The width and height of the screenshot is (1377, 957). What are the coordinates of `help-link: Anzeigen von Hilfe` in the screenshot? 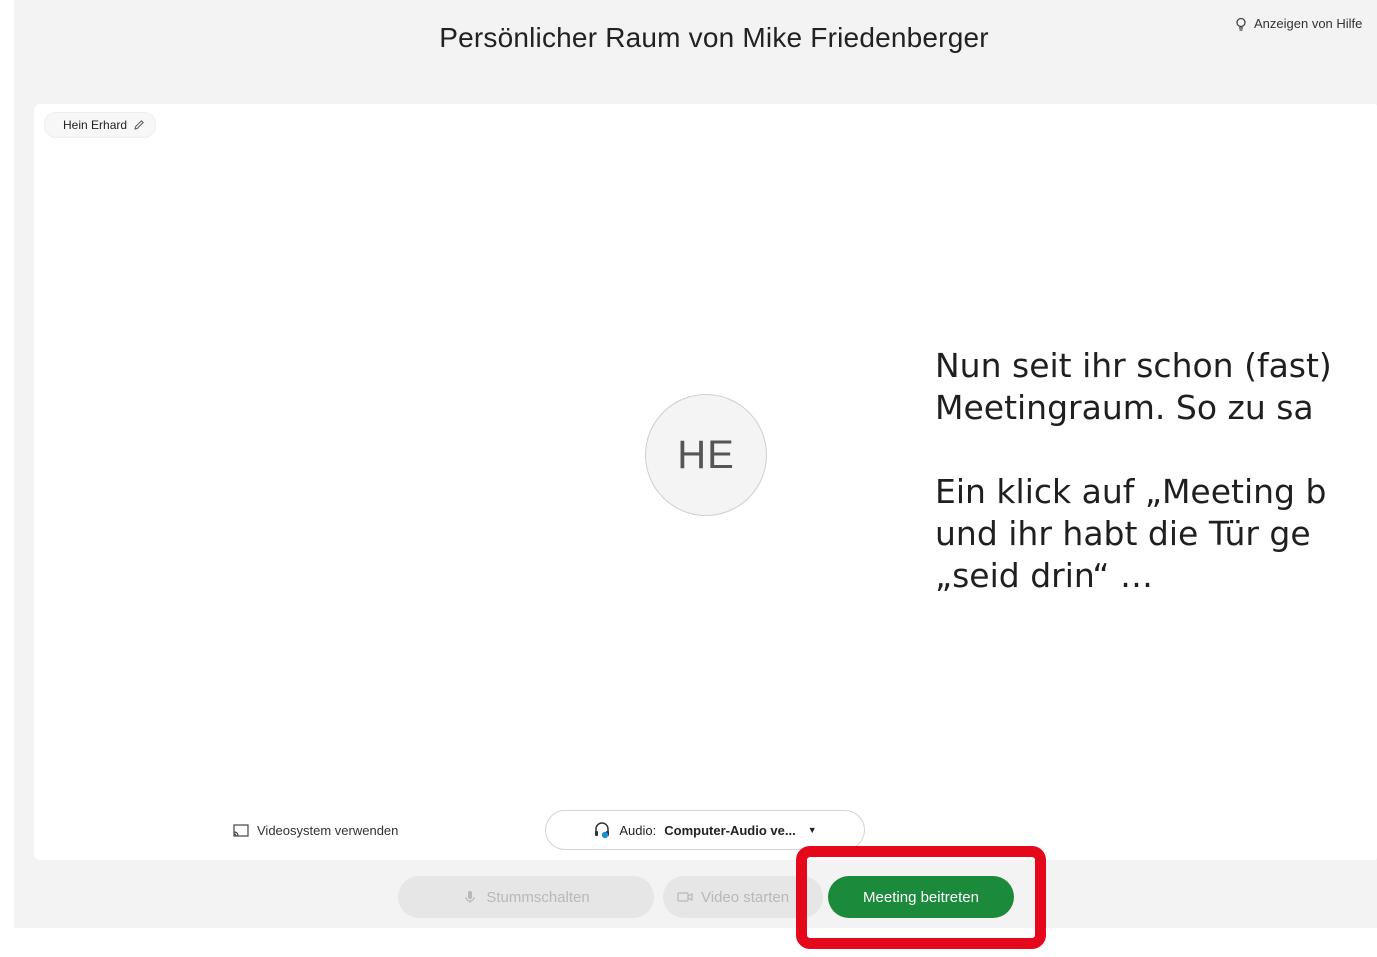 It's located at (1298, 23).